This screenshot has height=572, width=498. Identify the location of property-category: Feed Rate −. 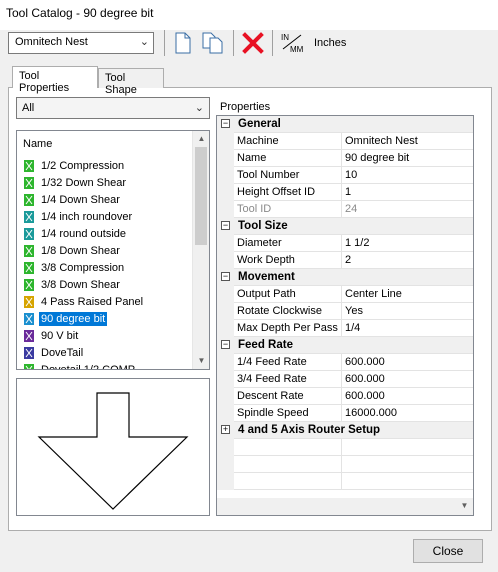
(345, 345).